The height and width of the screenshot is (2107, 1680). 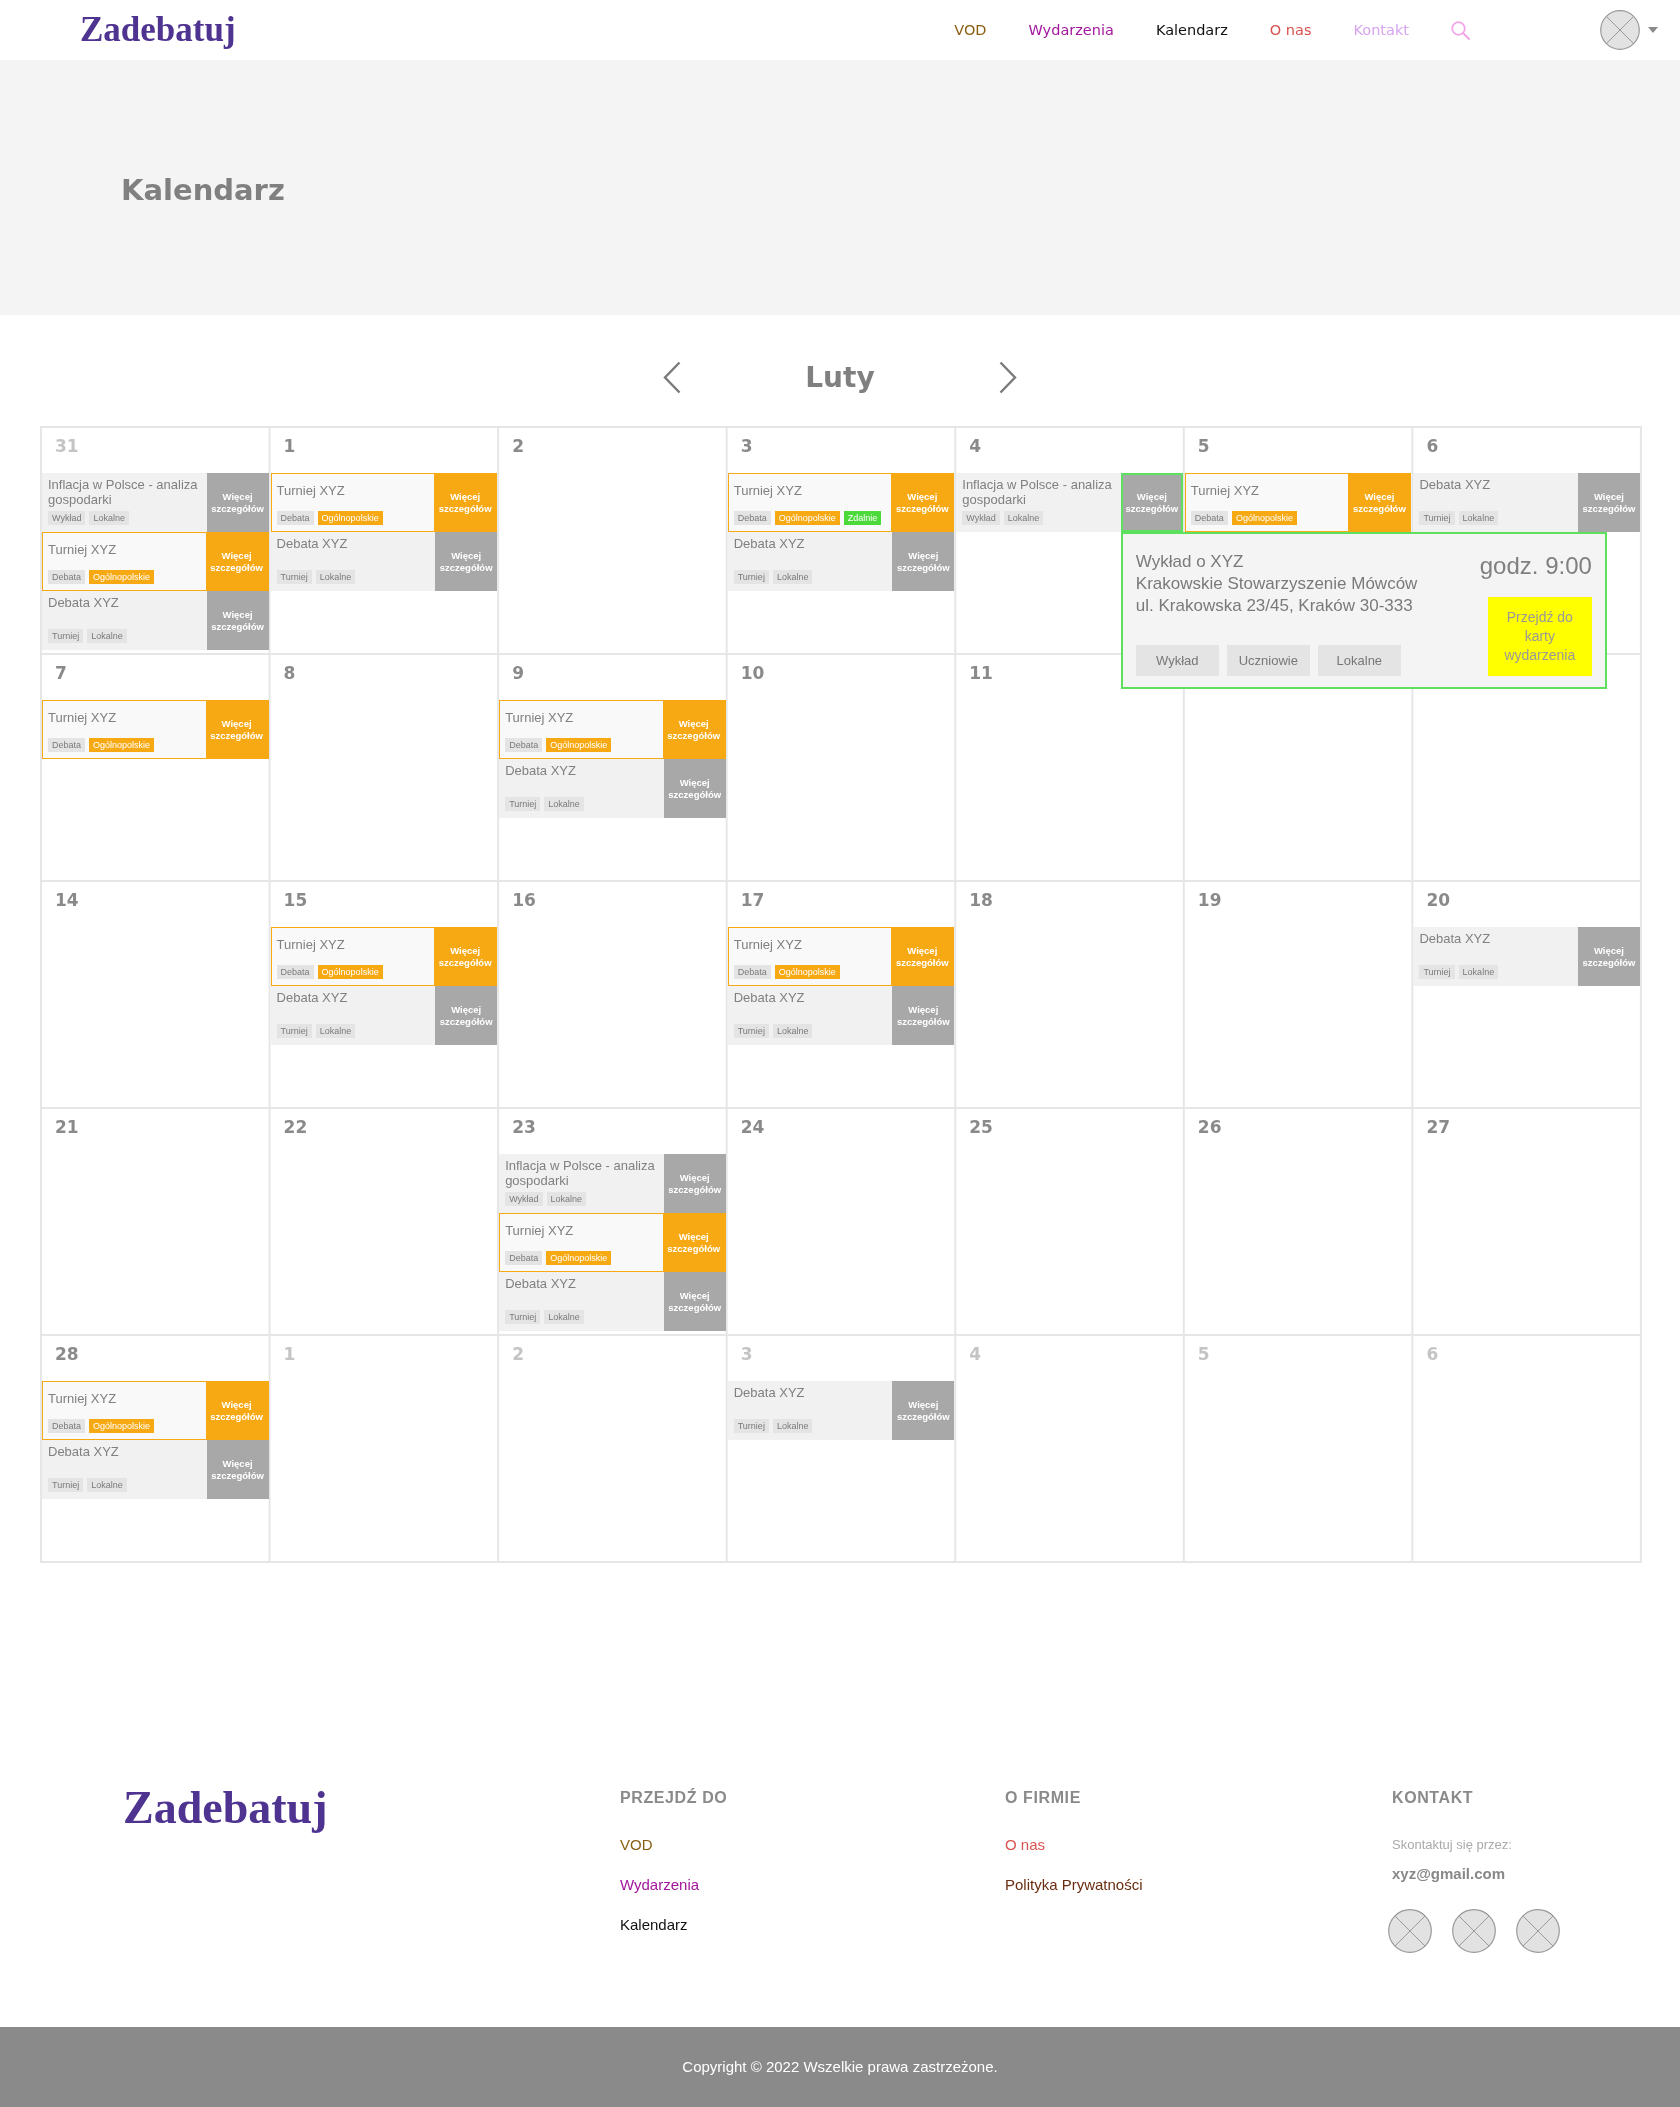 What do you see at coordinates (975, 1354) in the screenshot?
I see `day-number: 4` at bounding box center [975, 1354].